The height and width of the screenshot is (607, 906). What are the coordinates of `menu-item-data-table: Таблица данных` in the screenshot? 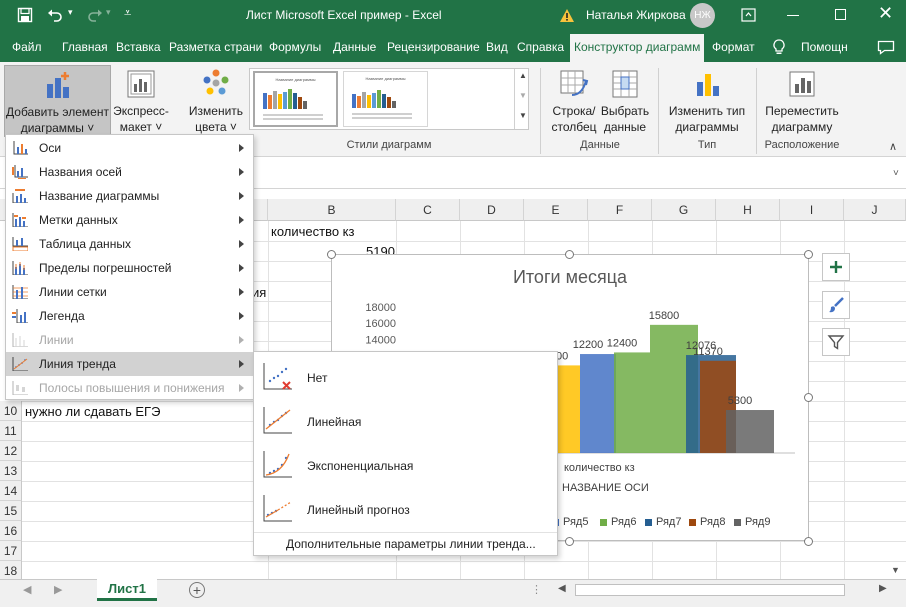 It's located at (129, 244).